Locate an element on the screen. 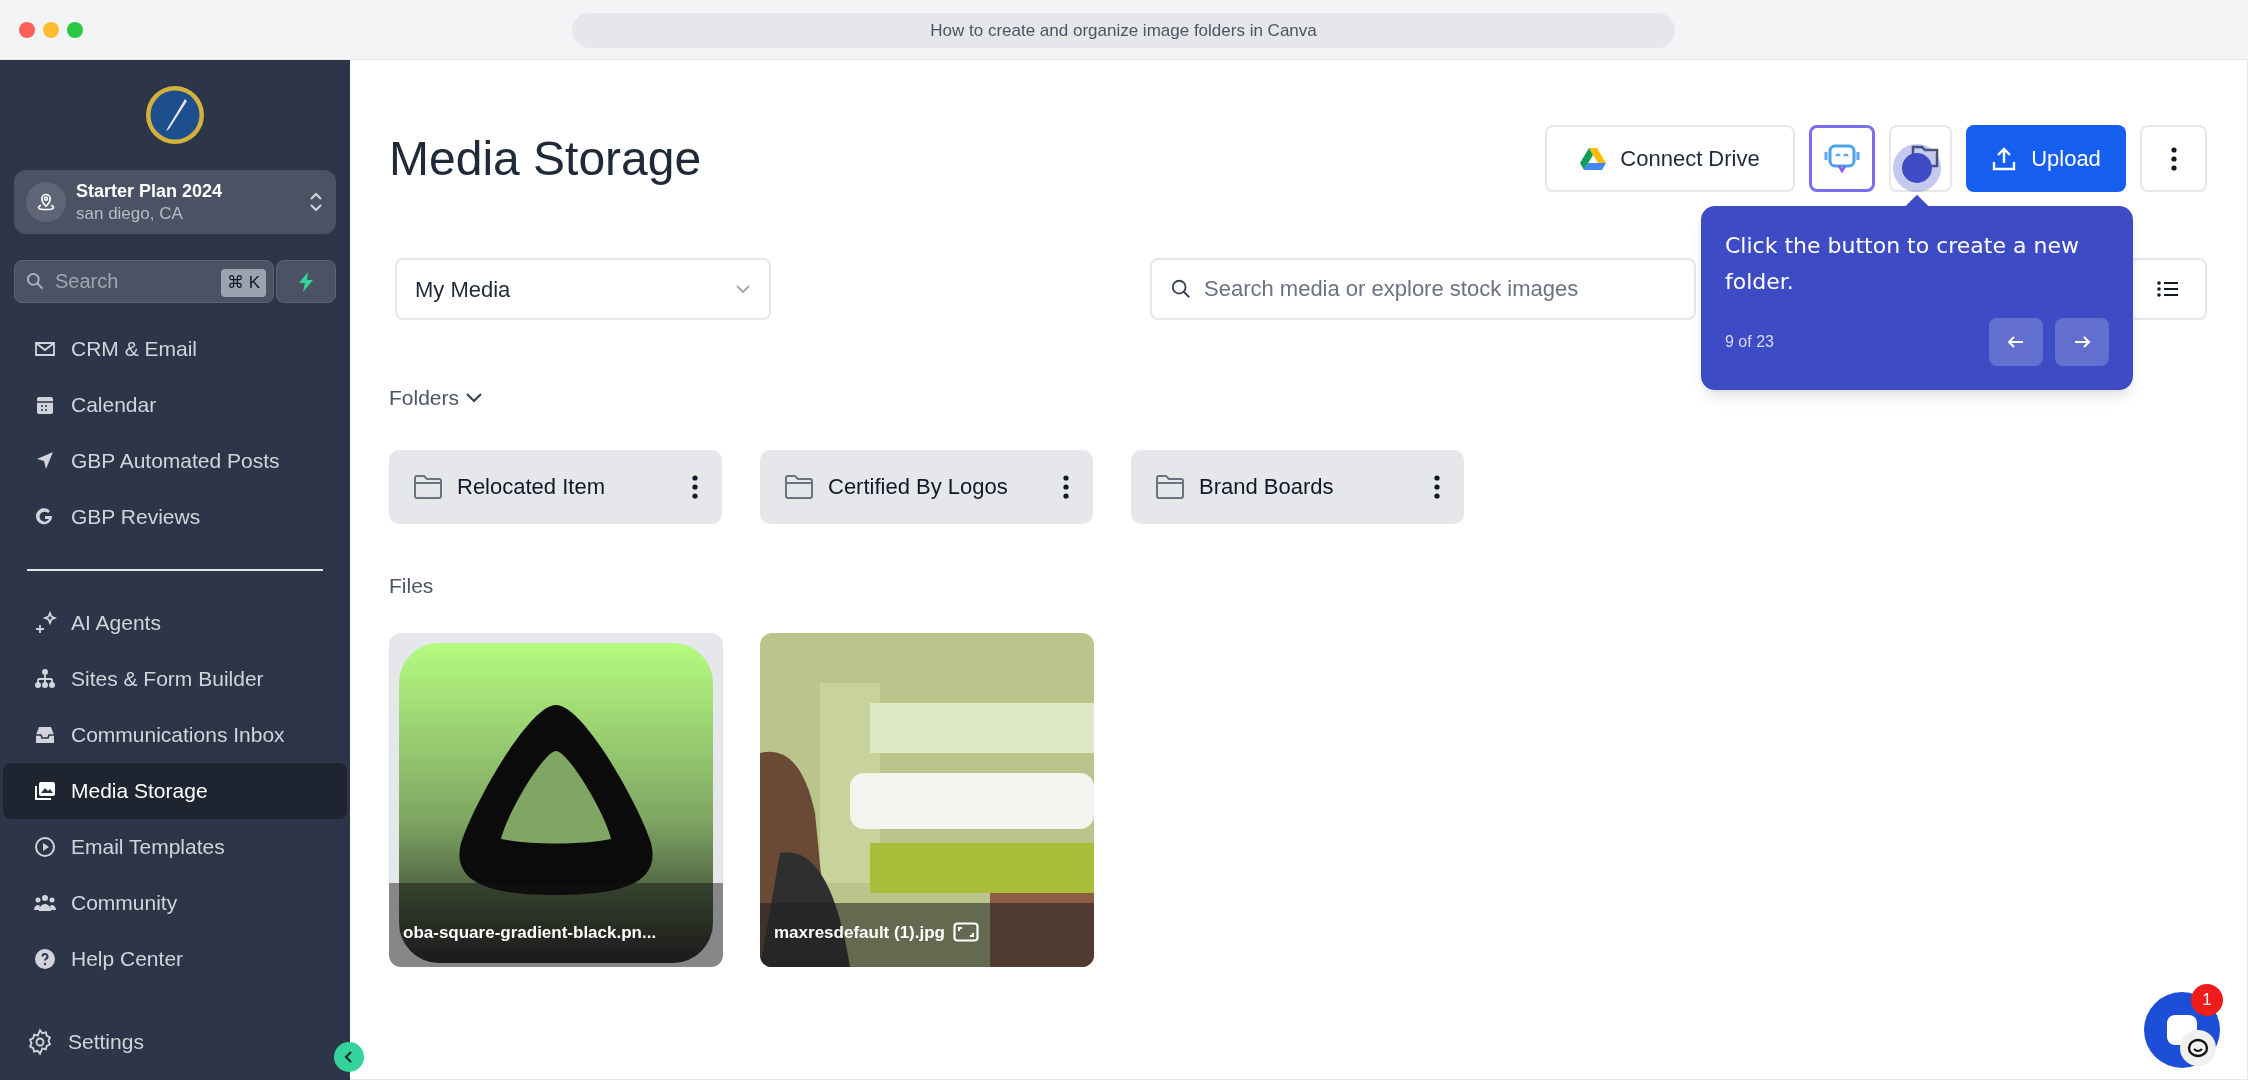 This screenshot has width=2248, height=1080. chevron-left-icon is located at coordinates (349, 1057).